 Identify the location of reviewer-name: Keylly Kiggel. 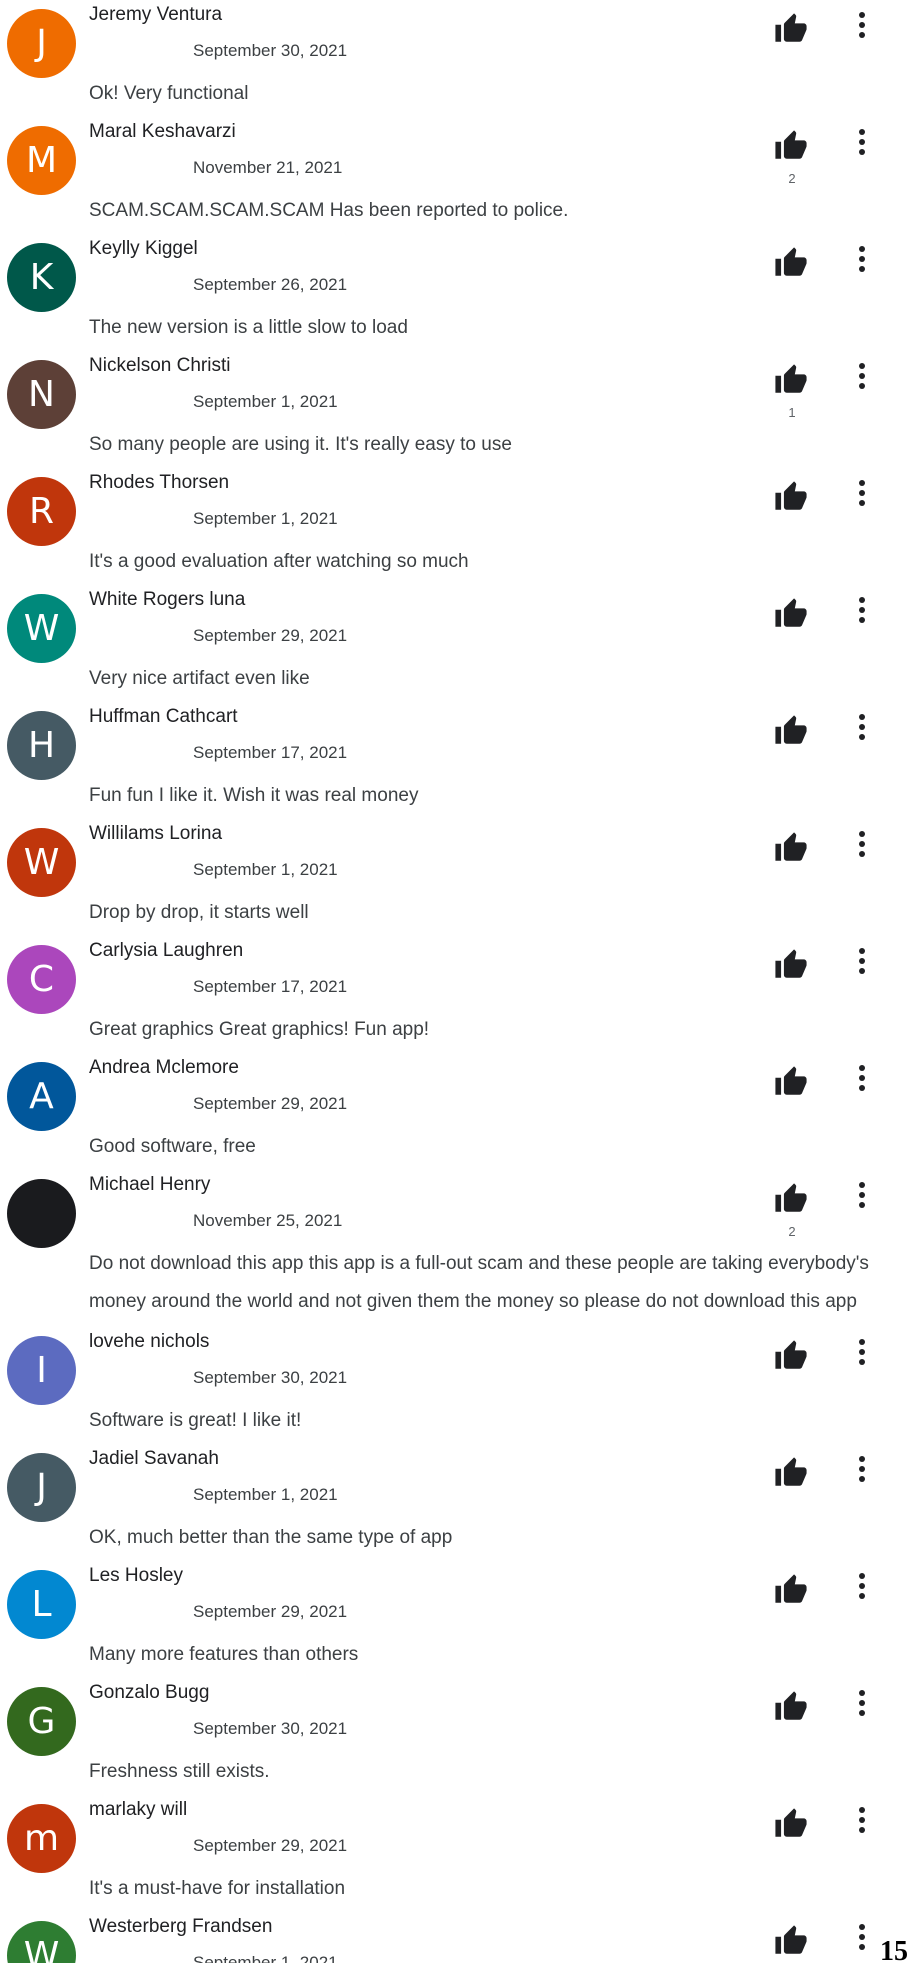
(143, 248).